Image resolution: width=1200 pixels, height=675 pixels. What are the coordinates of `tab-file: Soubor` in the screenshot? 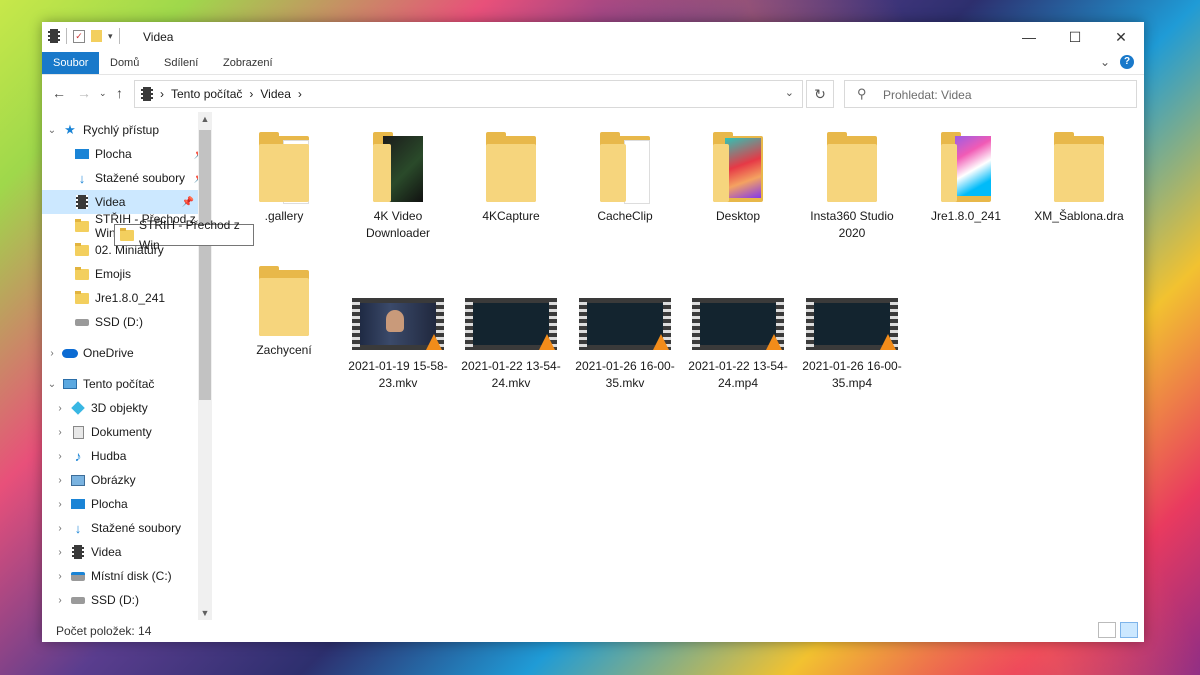 It's located at (71, 63).